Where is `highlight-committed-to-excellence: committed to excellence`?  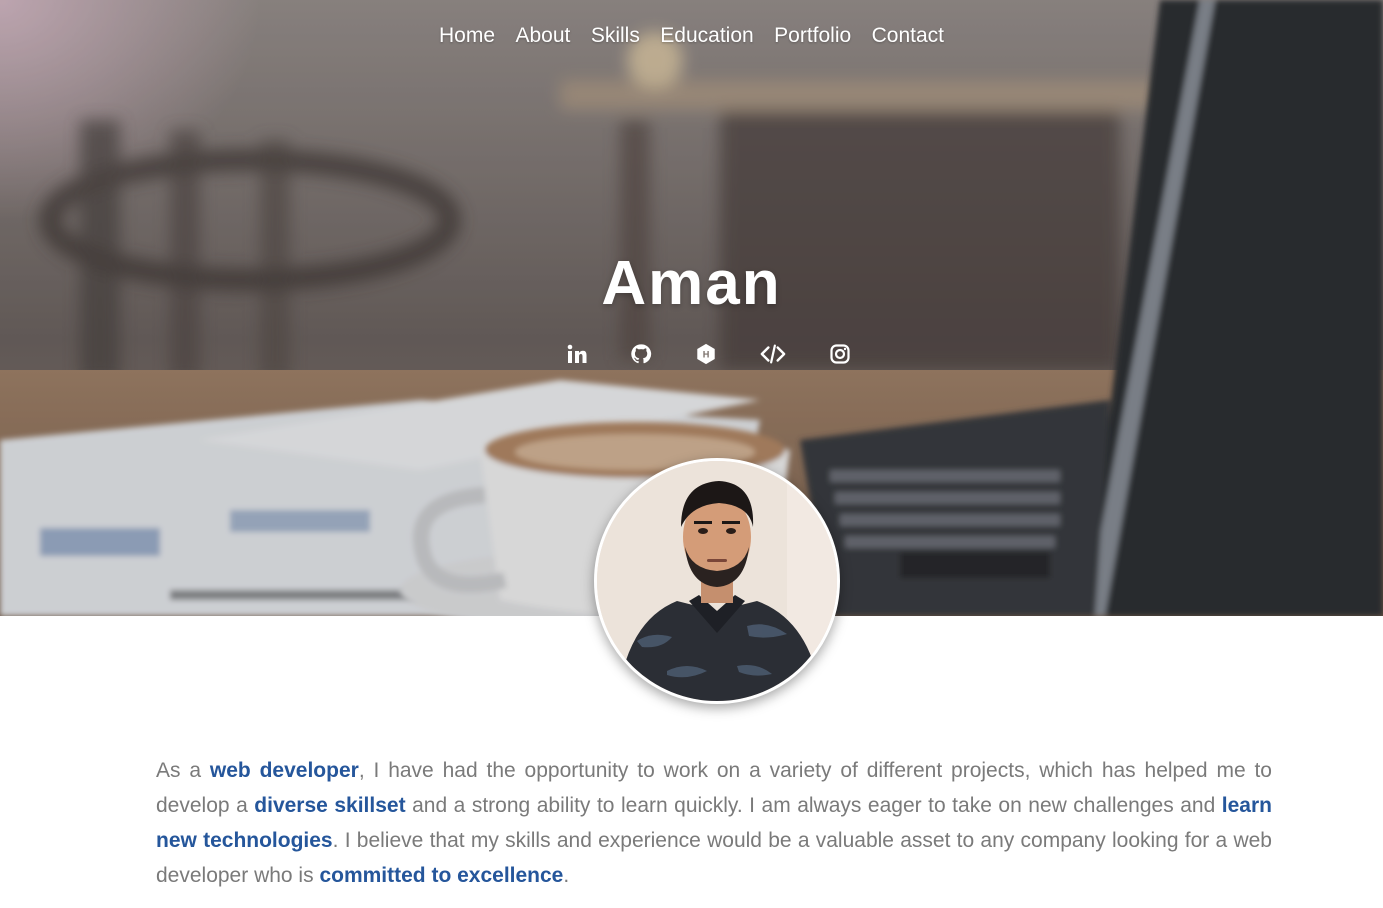
highlight-committed-to-excellence: committed to excellence is located at coordinates (441, 875).